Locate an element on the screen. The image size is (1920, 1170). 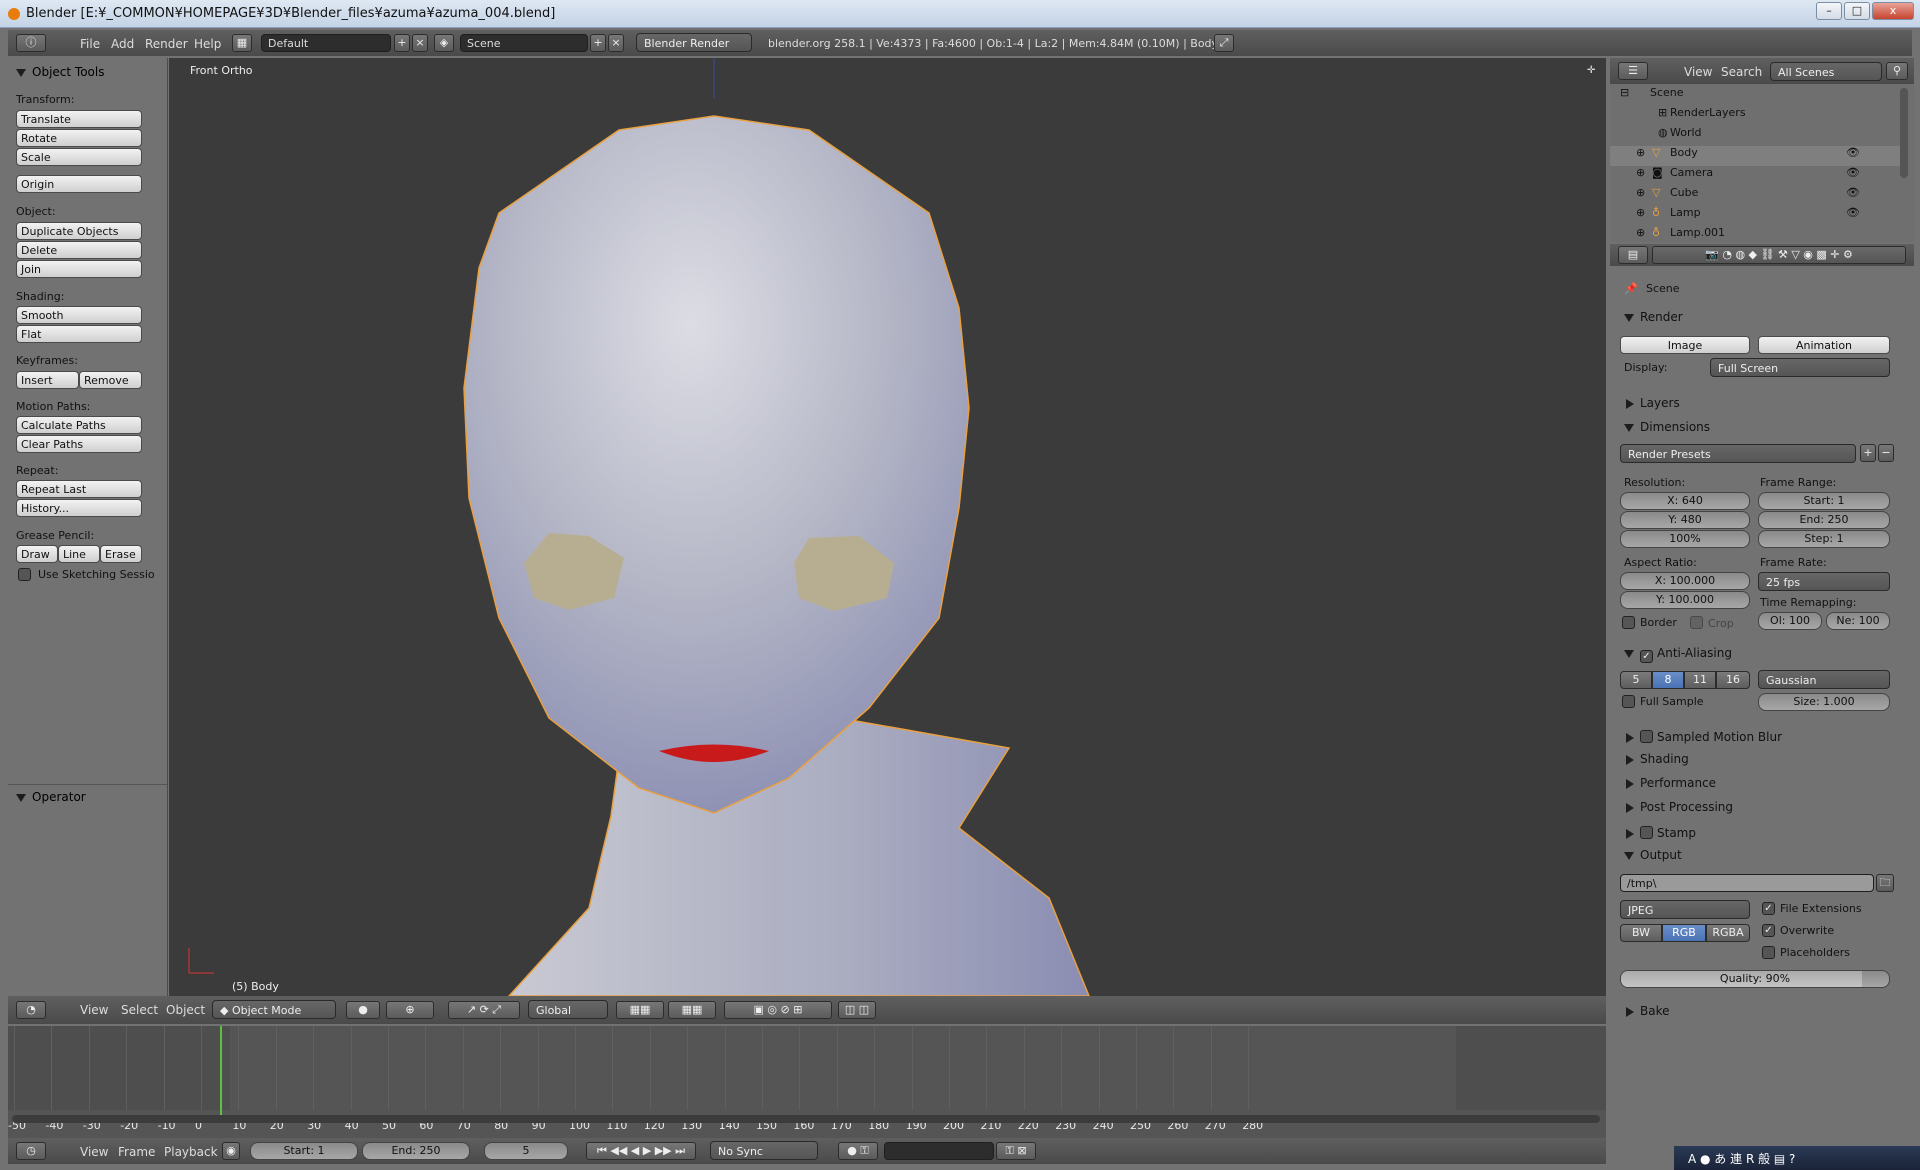
stamp-panel-header: Stamp is located at coordinates (1660, 832).